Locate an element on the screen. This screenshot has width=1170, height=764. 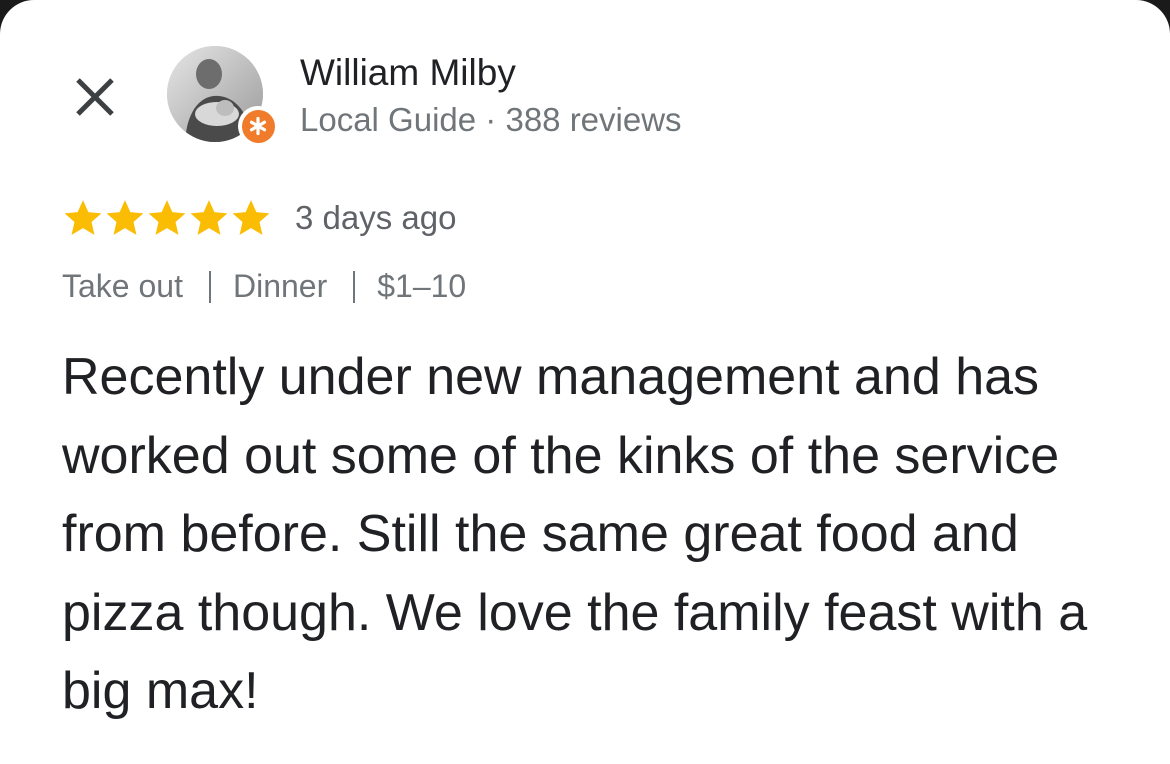
close-icon is located at coordinates (95, 97).